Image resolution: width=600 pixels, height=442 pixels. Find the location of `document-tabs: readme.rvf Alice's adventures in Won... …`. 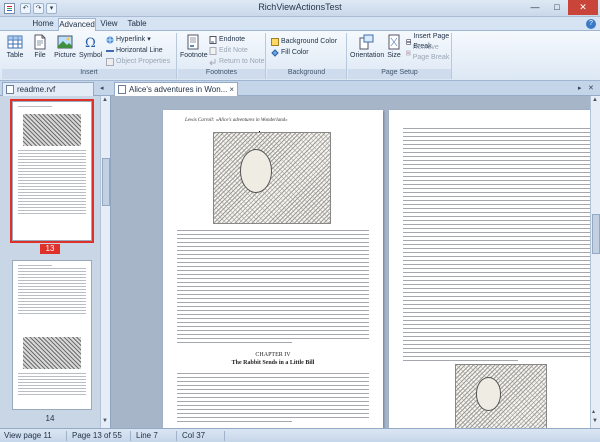

document-tabs: readme.rvf Alice's adventures in Won... … is located at coordinates (300, 88).